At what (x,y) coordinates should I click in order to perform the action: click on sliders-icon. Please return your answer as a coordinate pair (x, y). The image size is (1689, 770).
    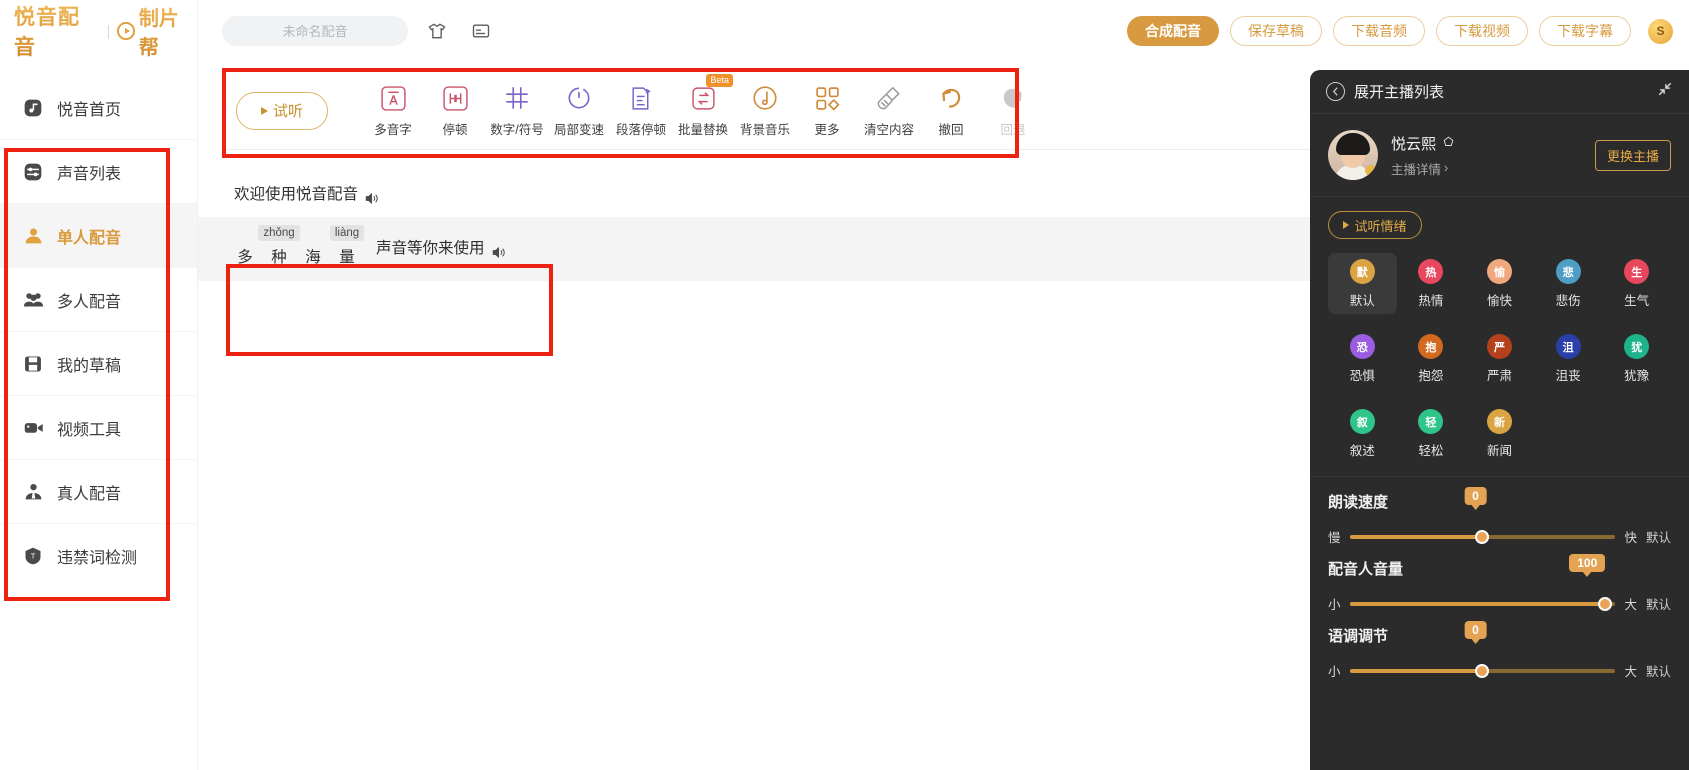
    Looking at the image, I should click on (33, 172).